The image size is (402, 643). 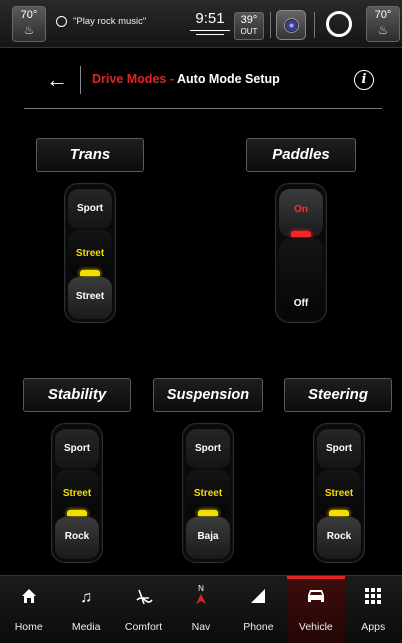 I want to click on suspension-option-street-selected: Street, so click(x=208, y=493).